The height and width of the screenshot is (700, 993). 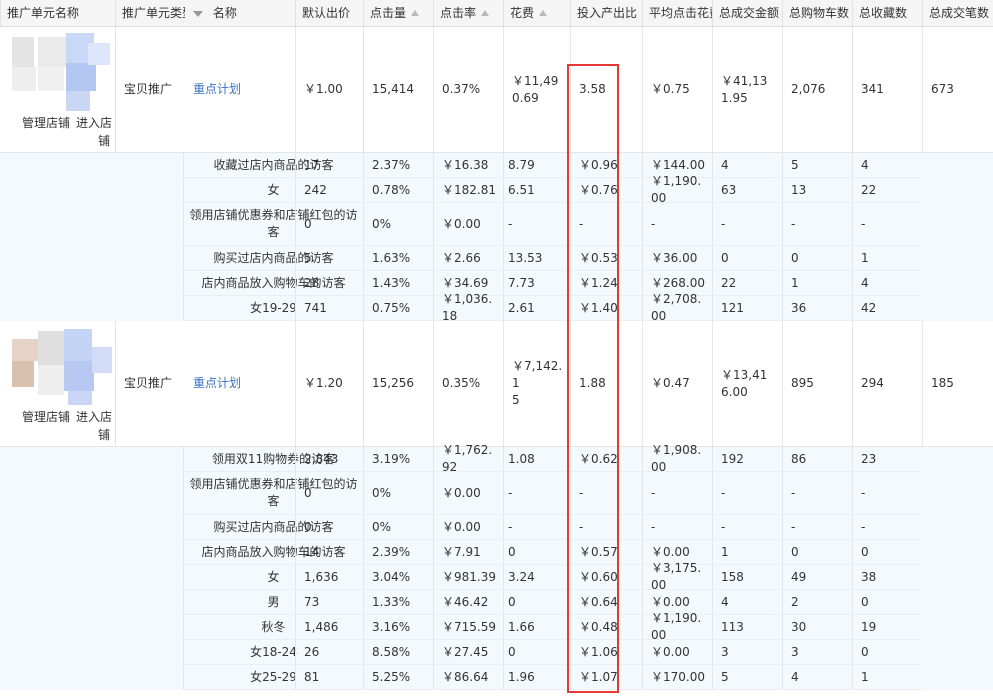 I want to click on crowd-row: 店内商品放入购物车的访客 14 2.39% ￥7.91 0 ￥0.57 ￥0.00 1 0 0, so click(x=496, y=552).